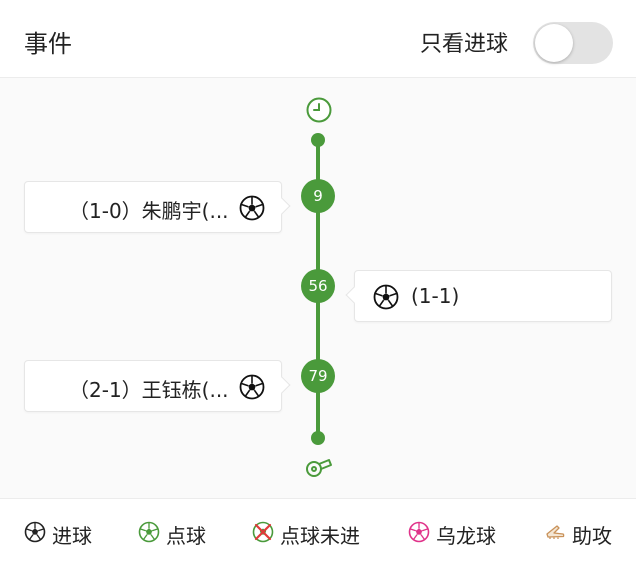 Image resolution: width=636 pixels, height=564 pixels. I want to click on minute-badge: 9, so click(318, 196).